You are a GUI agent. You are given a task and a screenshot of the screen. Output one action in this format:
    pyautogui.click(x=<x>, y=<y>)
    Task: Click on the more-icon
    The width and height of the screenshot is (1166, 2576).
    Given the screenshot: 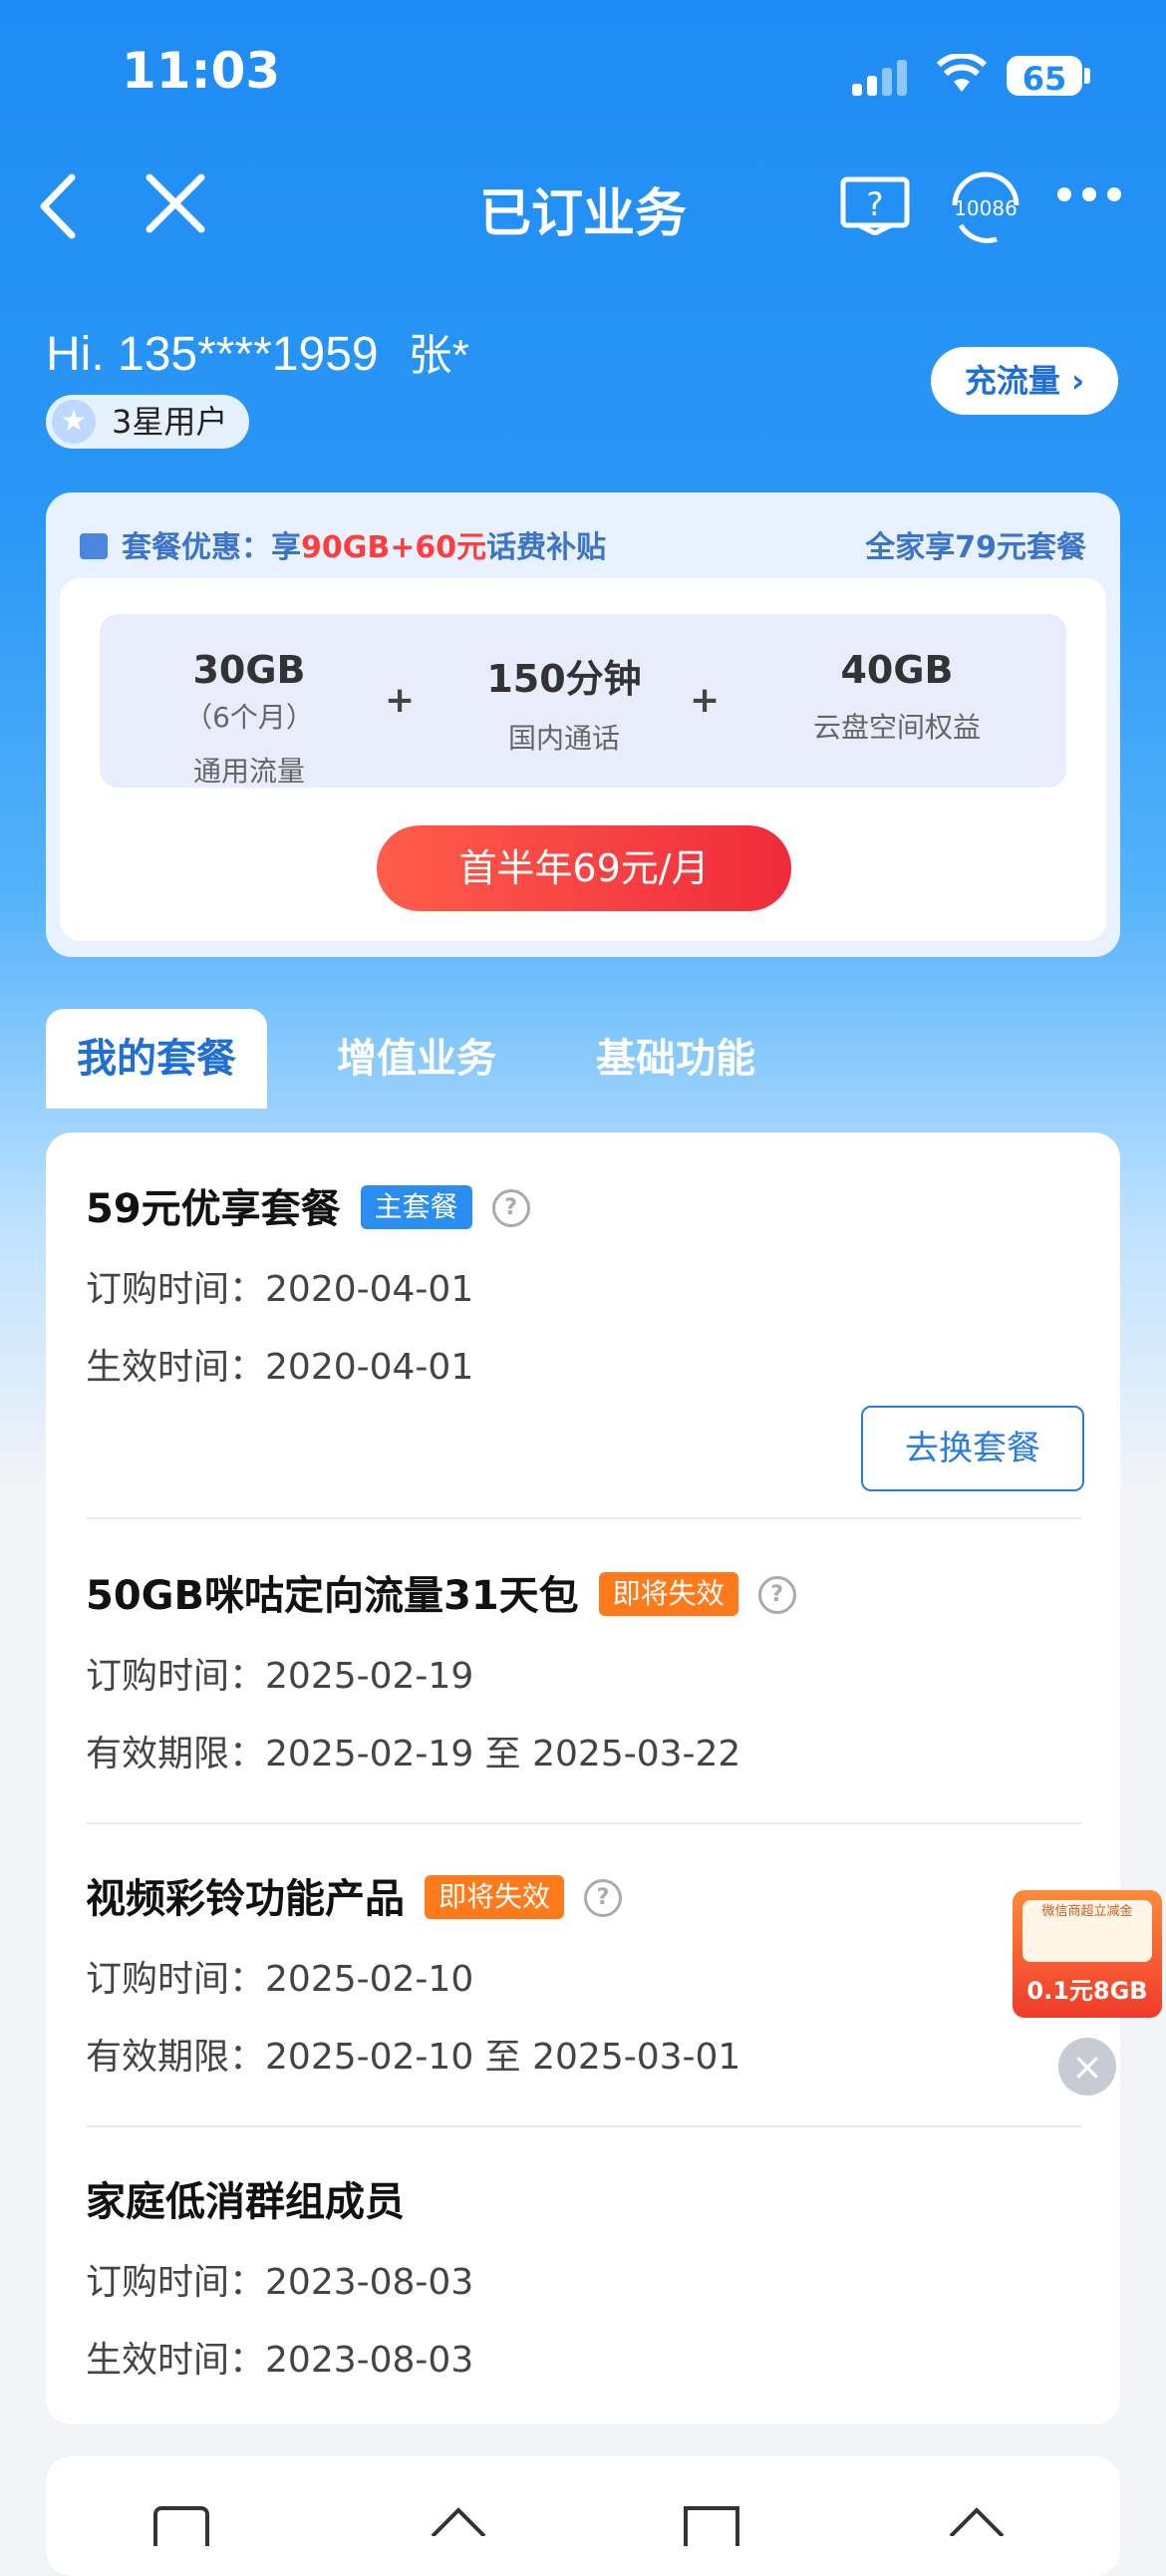 What is the action you would take?
    pyautogui.click(x=1089, y=196)
    